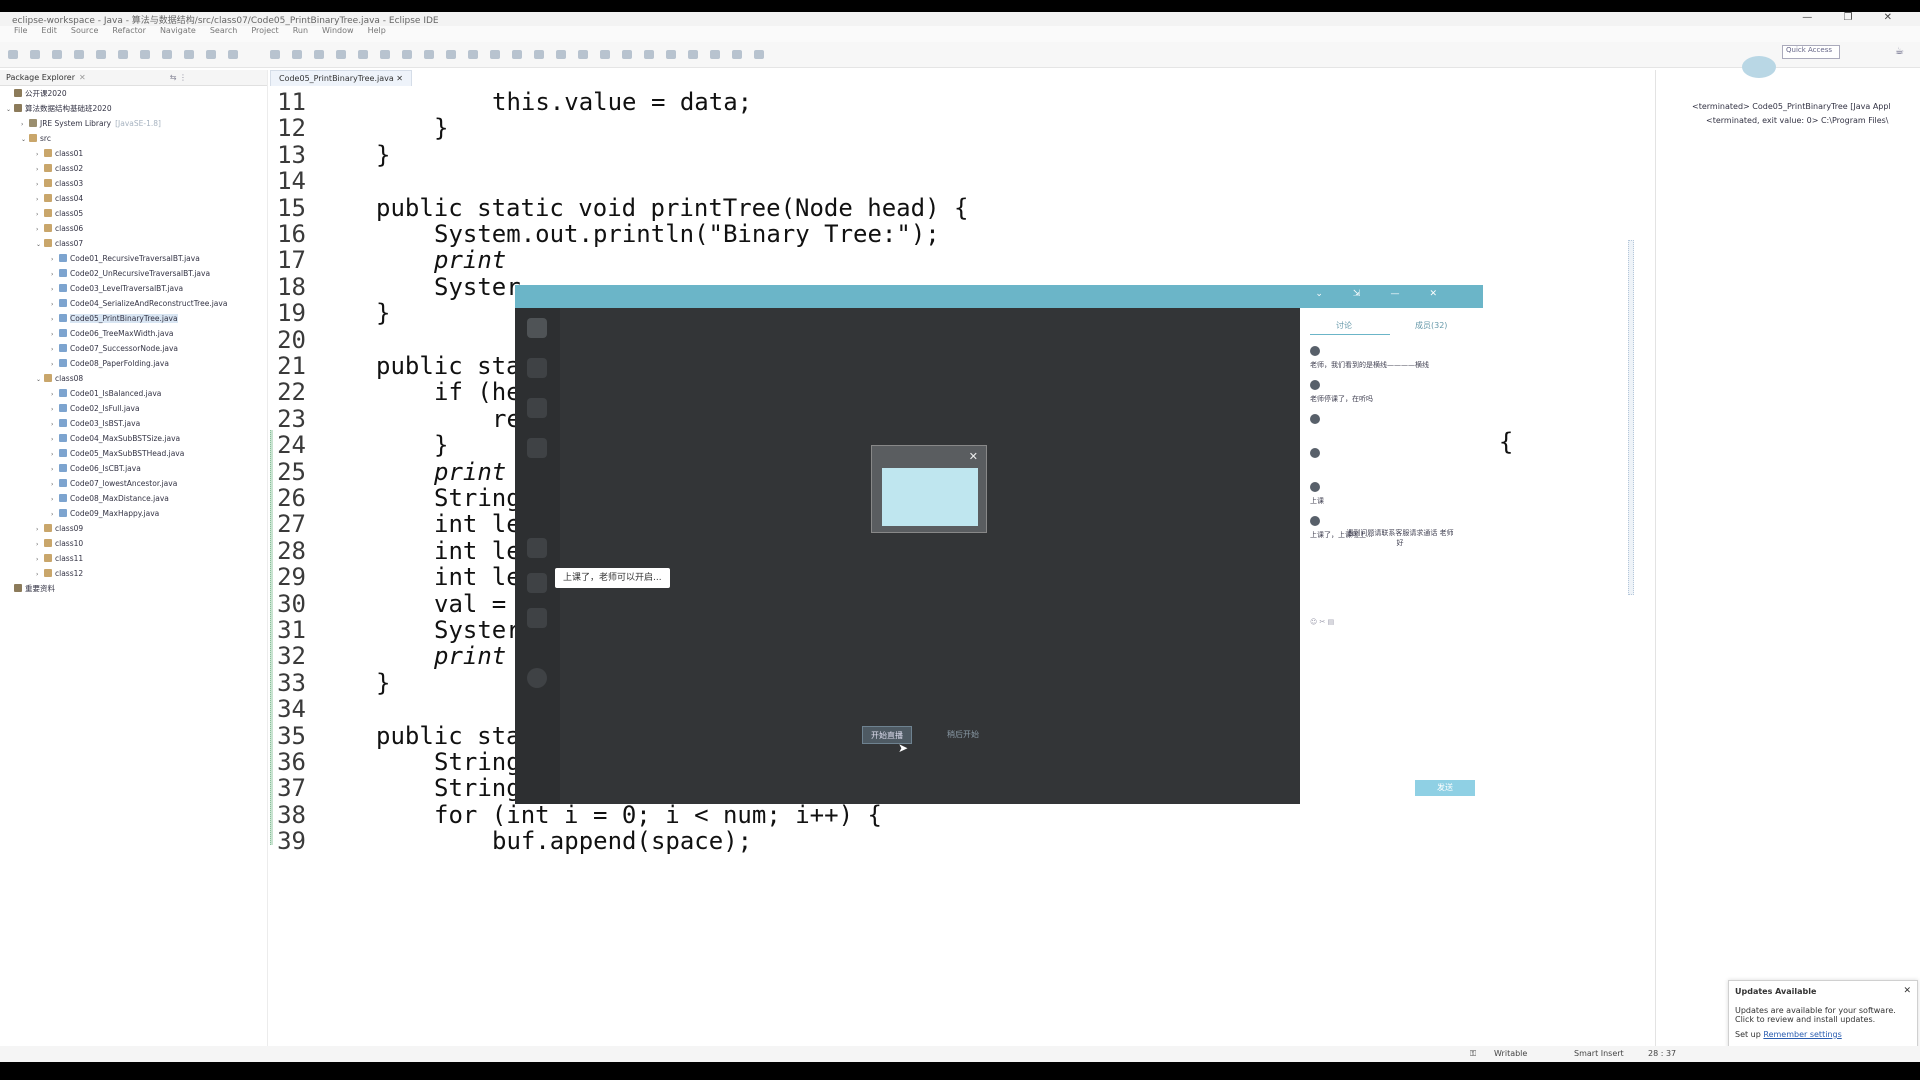  What do you see at coordinates (448, 366) in the screenshot?
I see `code-line: public sta` at bounding box center [448, 366].